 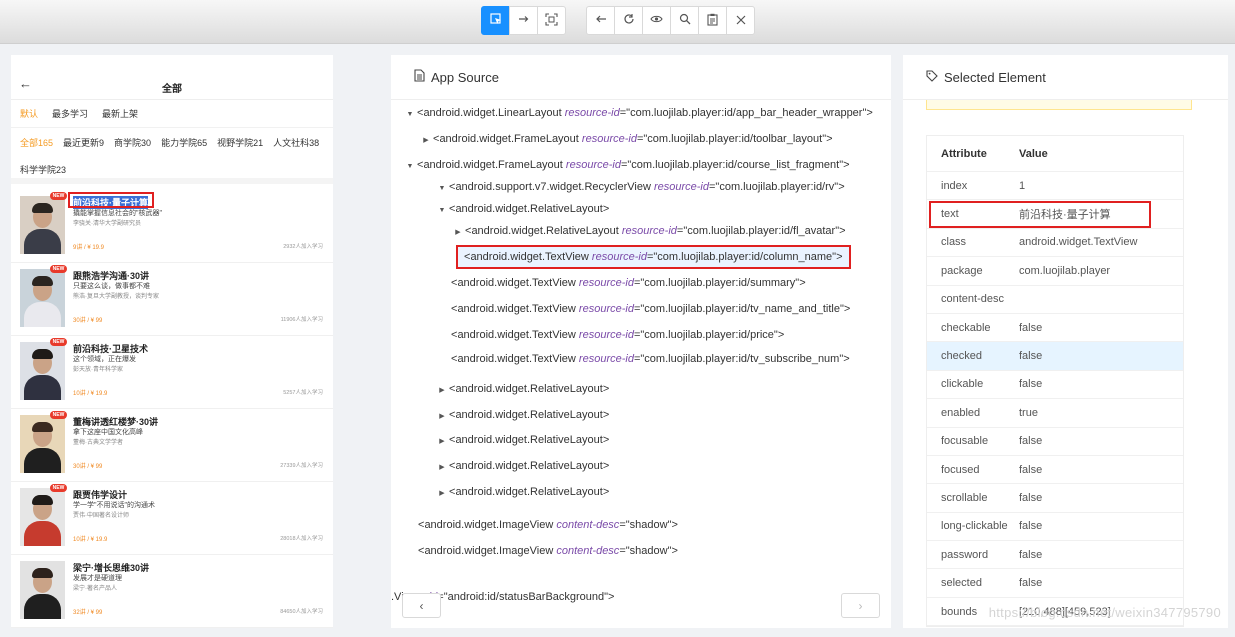 I want to click on attribute-name: checkable, so click(x=966, y=327).